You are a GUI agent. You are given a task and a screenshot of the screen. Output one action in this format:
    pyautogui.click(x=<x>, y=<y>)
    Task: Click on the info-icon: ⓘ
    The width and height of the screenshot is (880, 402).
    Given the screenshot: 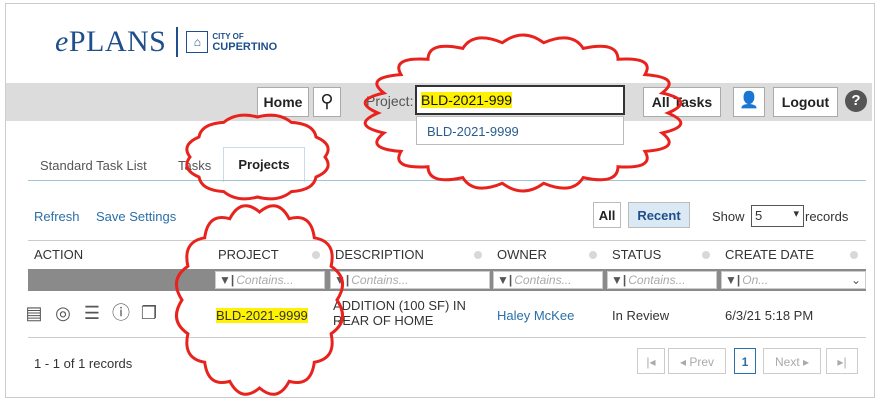 What is the action you would take?
    pyautogui.click(x=121, y=313)
    